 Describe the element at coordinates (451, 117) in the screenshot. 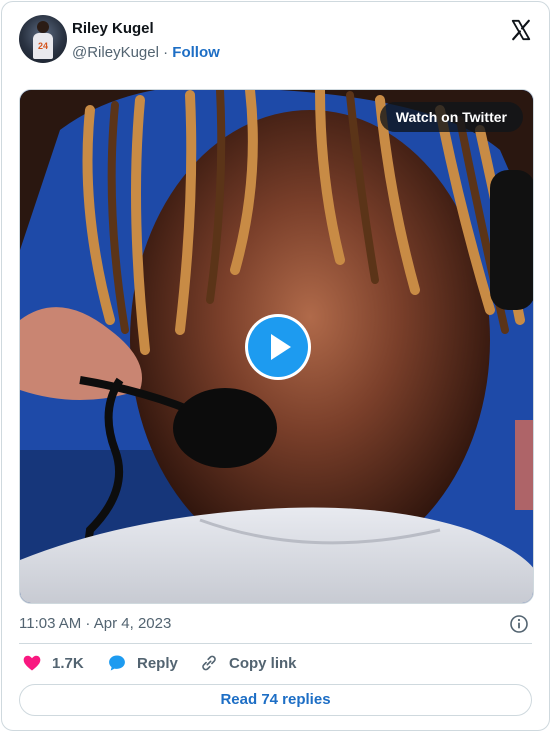

I see `watch-on-twitter-button: Watch on Twitter` at that location.